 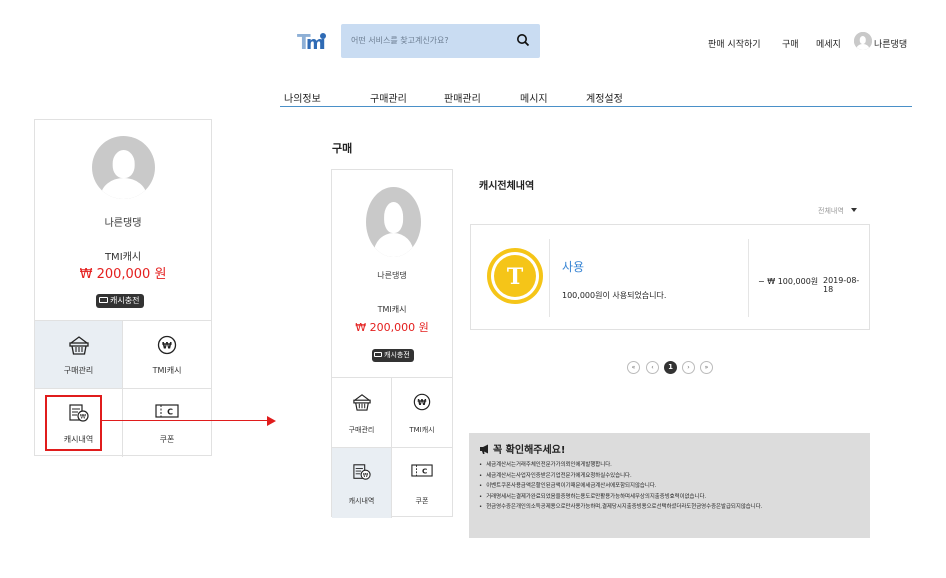 I want to click on notice-item: 이벤트쿠폰사용금액은할인된금액이기때문에세금계산서에포함되지않습니다., so click(x=620, y=486).